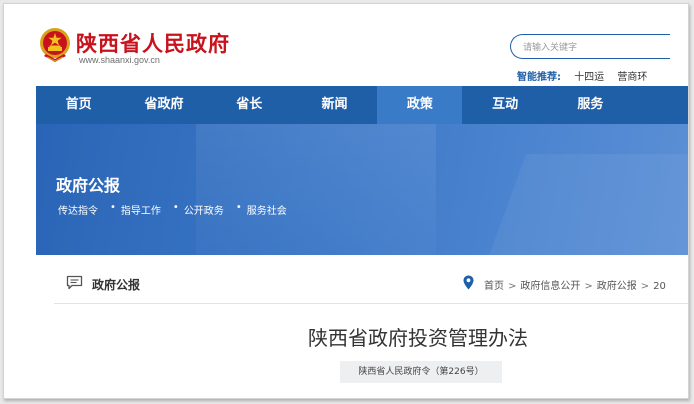 This screenshot has width=694, height=404. Describe the element at coordinates (504, 105) in the screenshot. I see `nav-item-interaction: 互动` at that location.